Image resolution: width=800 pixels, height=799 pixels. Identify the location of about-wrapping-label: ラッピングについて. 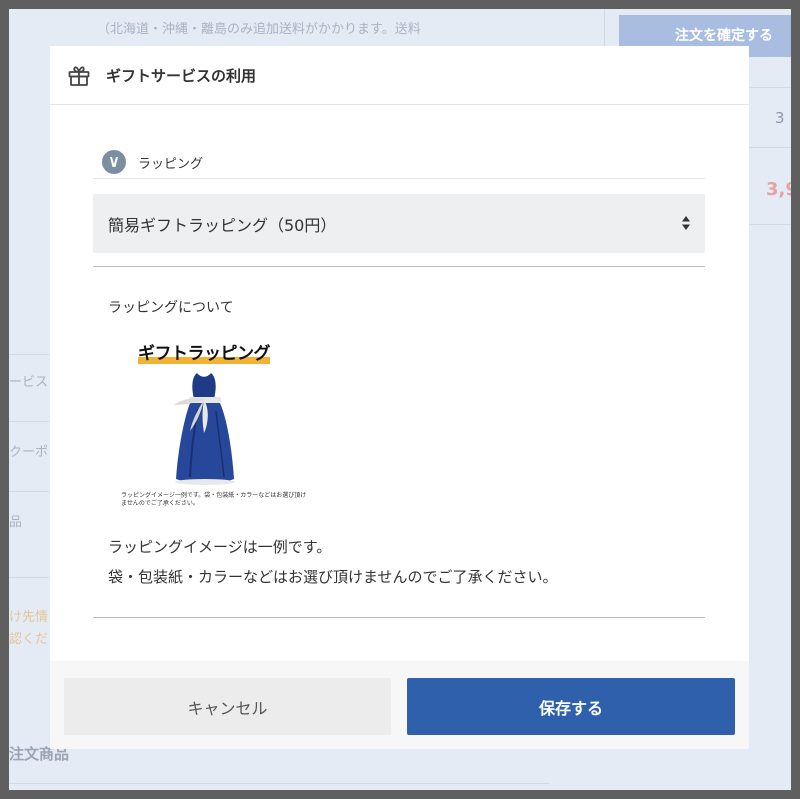
(171, 308).